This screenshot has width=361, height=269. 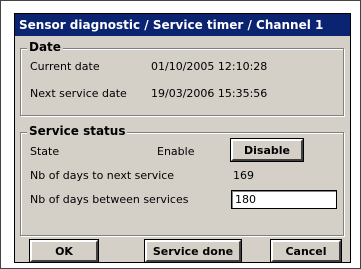 What do you see at coordinates (267, 150) in the screenshot?
I see `disable-button: Disable` at bounding box center [267, 150].